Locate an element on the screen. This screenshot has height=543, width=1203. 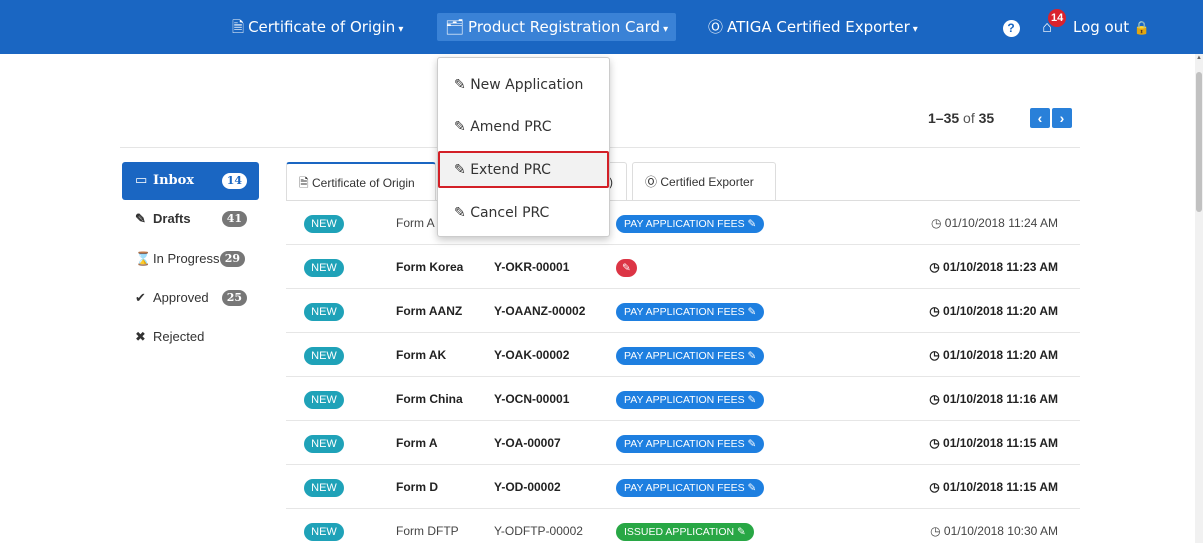
count-badge: 14 is located at coordinates (234, 181).